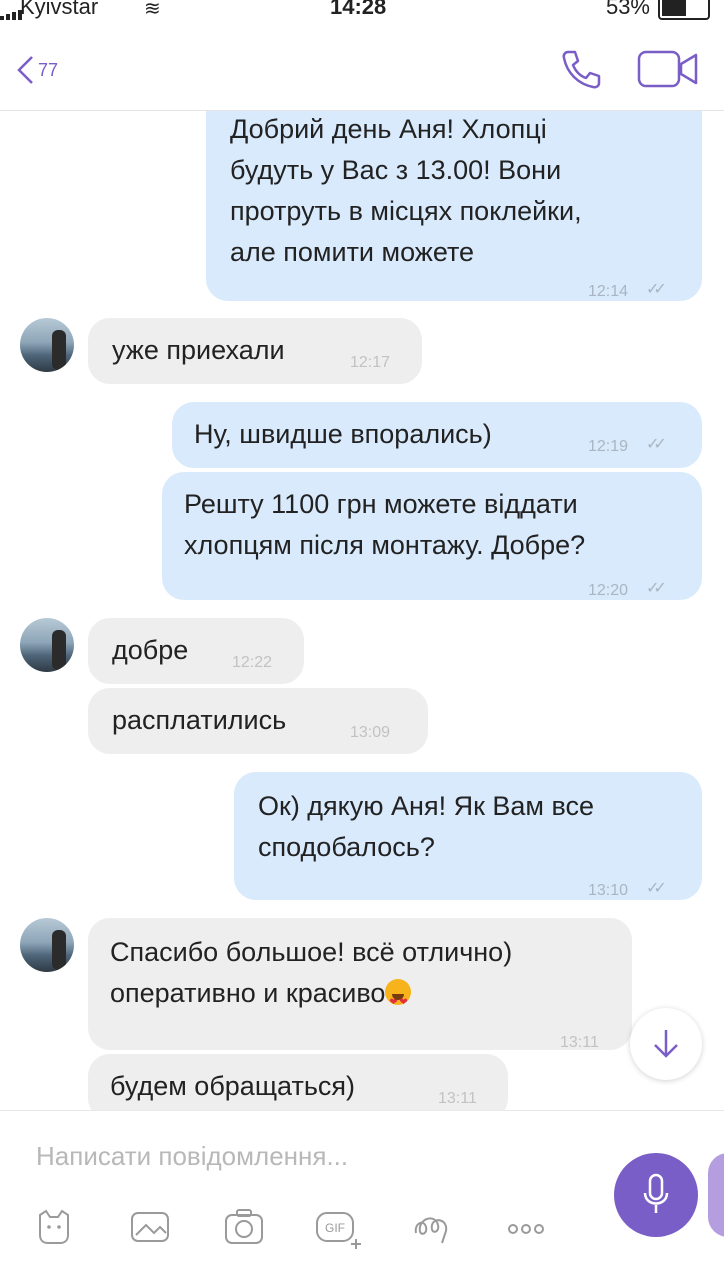 Image resolution: width=724 pixels, height=1279 pixels. What do you see at coordinates (48, 69) in the screenshot?
I see `unread-count: 77` at bounding box center [48, 69].